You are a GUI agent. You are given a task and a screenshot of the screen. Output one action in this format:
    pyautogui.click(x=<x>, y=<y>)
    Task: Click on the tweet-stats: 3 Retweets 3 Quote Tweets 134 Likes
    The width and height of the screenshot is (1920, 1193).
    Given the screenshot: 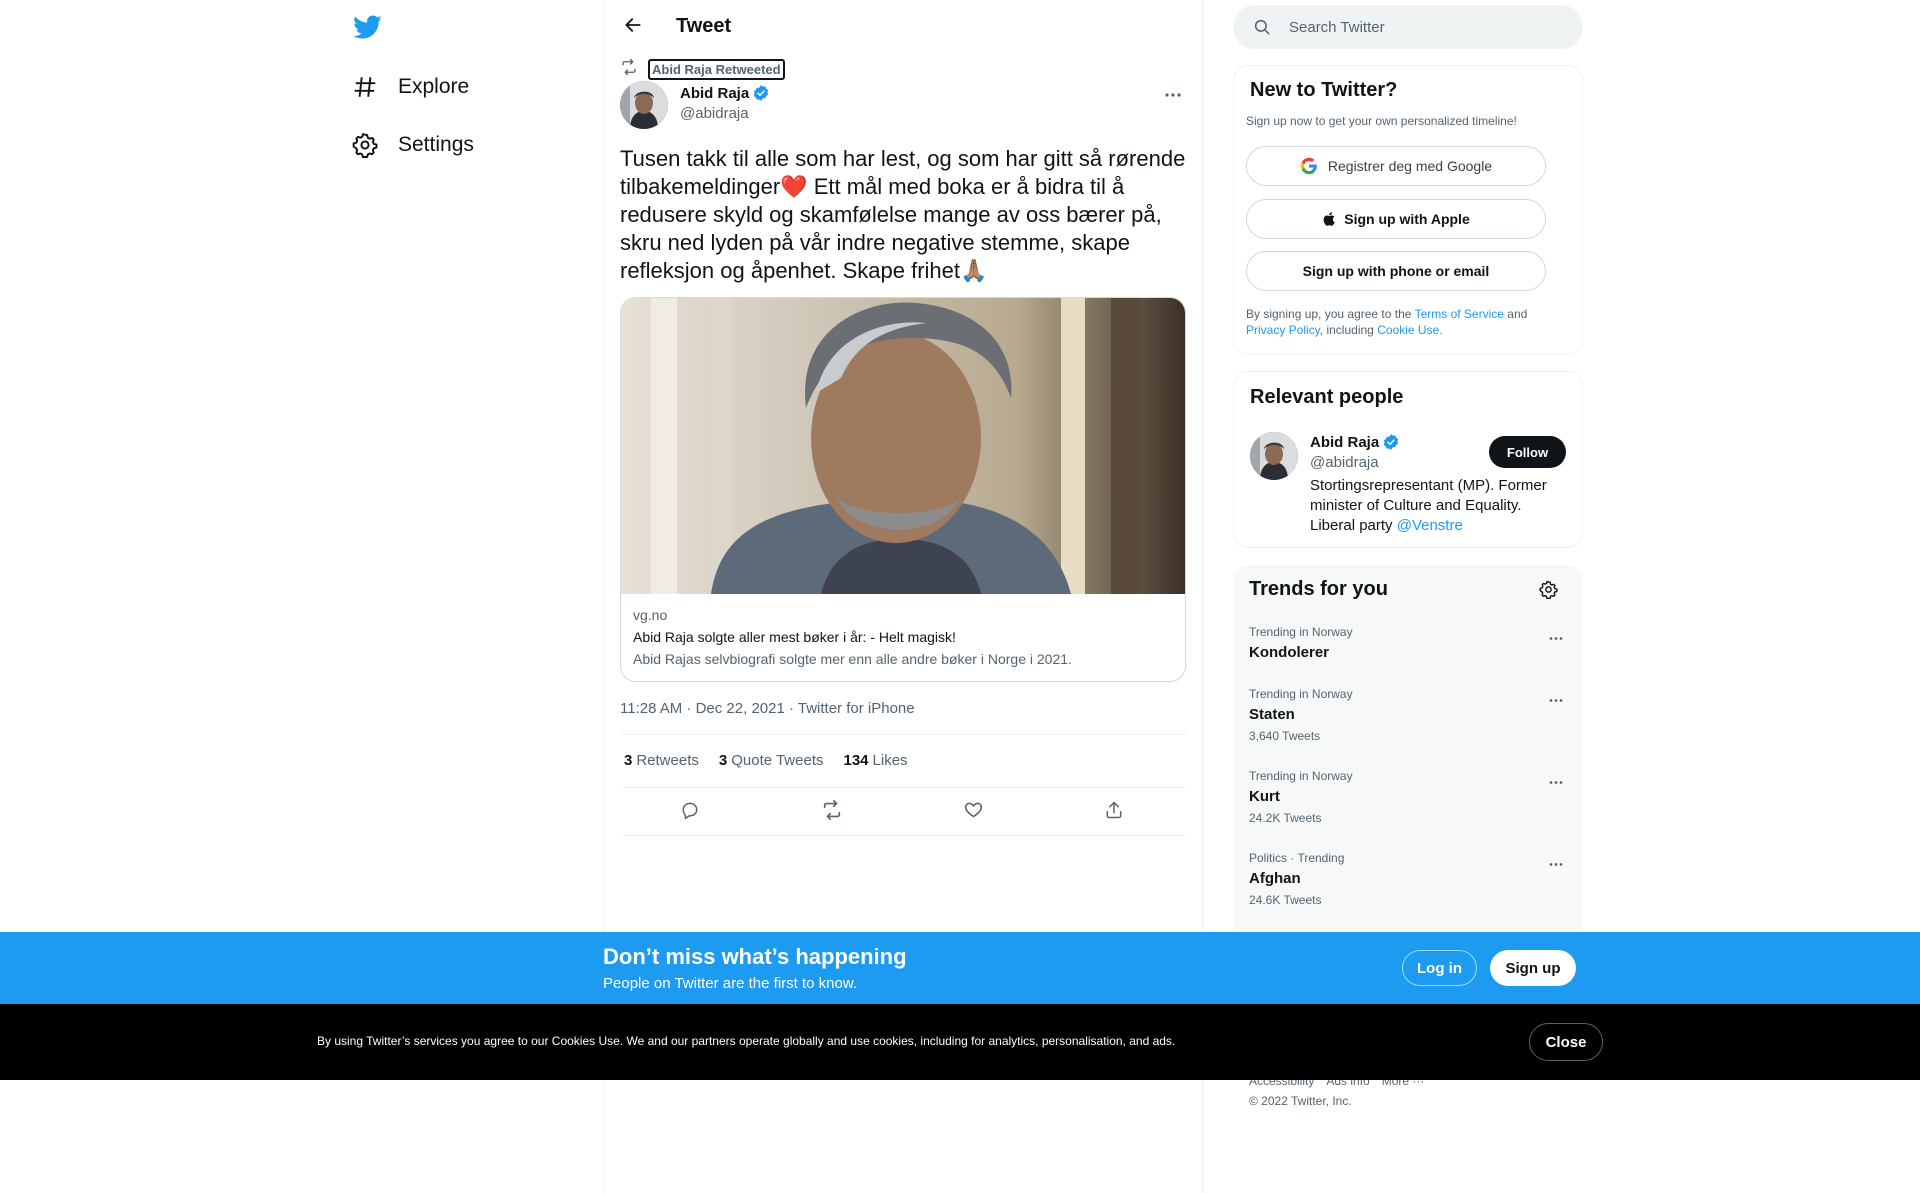 What is the action you would take?
    pyautogui.click(x=766, y=760)
    